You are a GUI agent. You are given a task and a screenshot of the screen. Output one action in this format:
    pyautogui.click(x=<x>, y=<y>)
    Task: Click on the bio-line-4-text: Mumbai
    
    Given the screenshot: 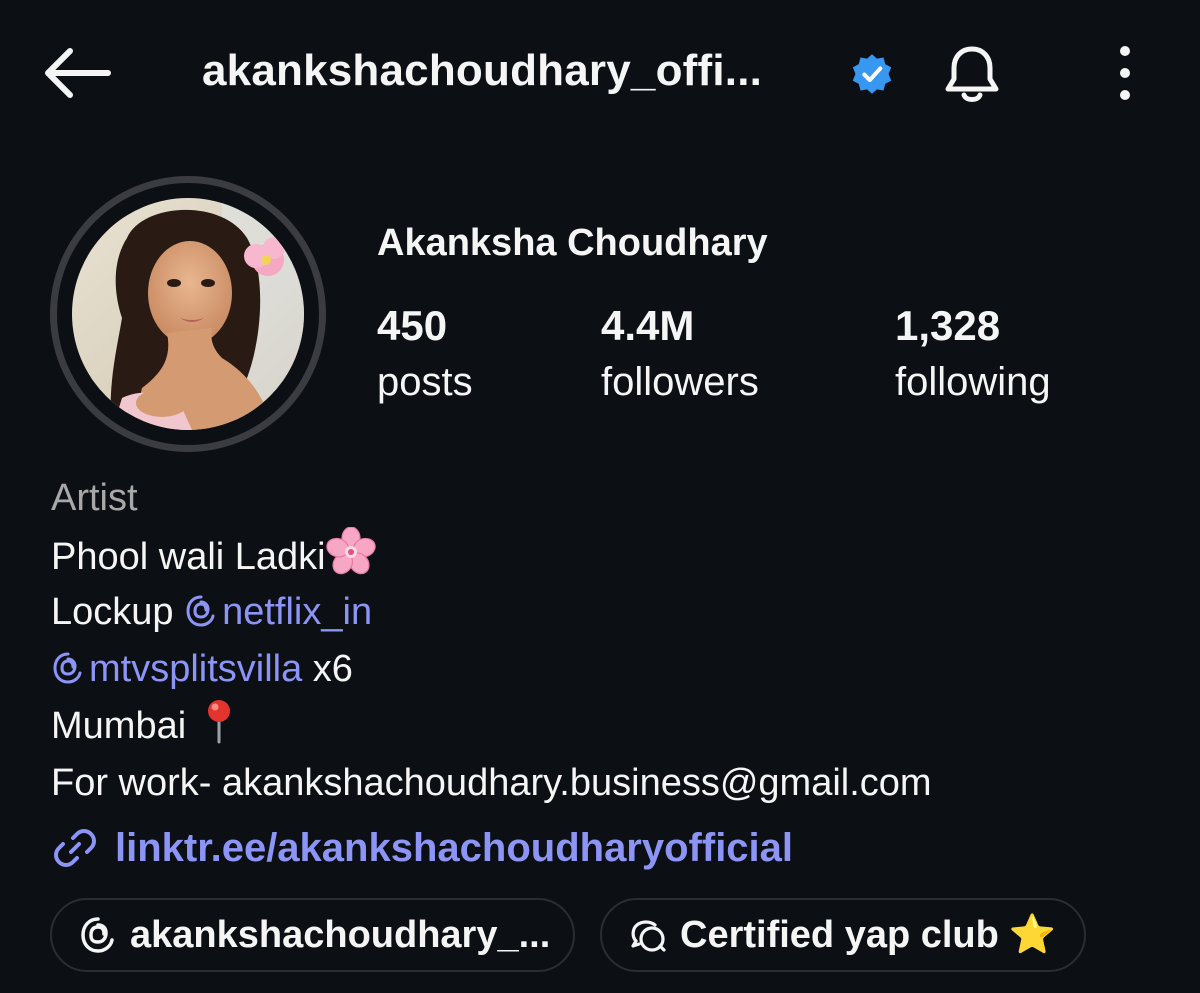 What is the action you would take?
    pyautogui.click(x=119, y=726)
    